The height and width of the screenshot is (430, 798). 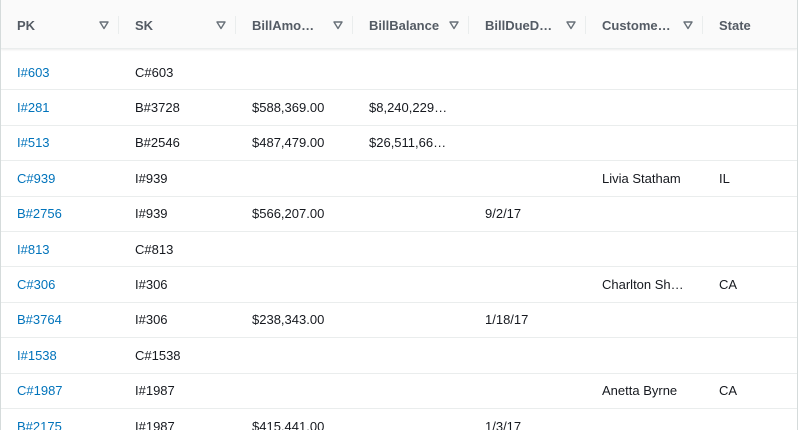 I want to click on table-cell: C#1538, so click(x=158, y=355).